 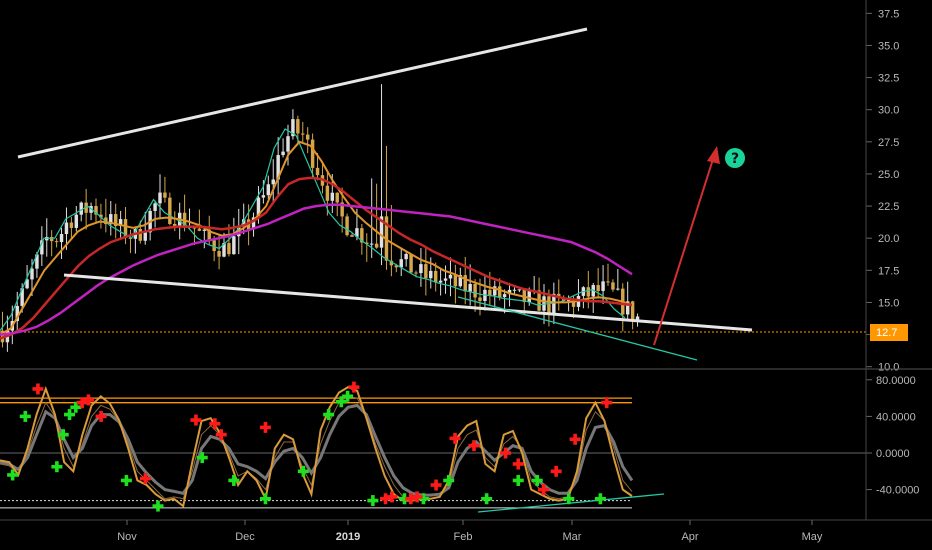 What do you see at coordinates (888, 239) in the screenshot?
I see `price-tick-label: 20.0` at bounding box center [888, 239].